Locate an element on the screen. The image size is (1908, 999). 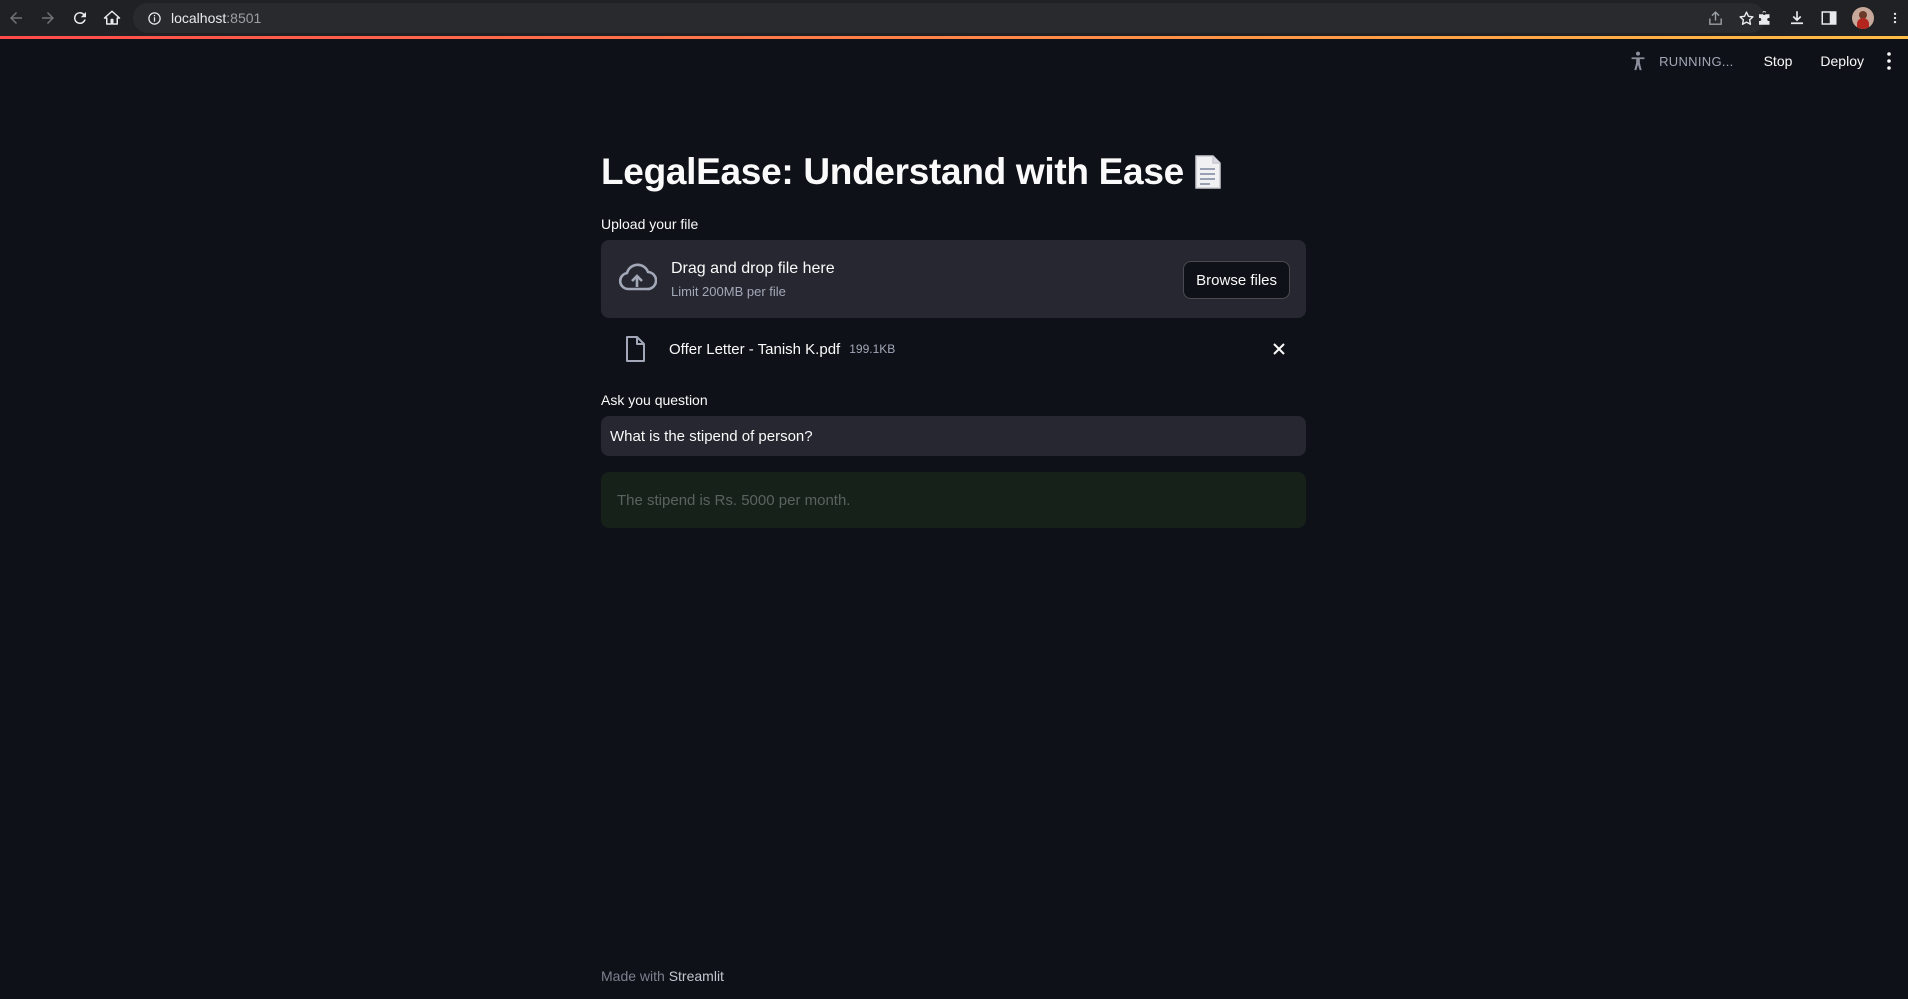
browse-files-button: Browse files is located at coordinates (1236, 280).